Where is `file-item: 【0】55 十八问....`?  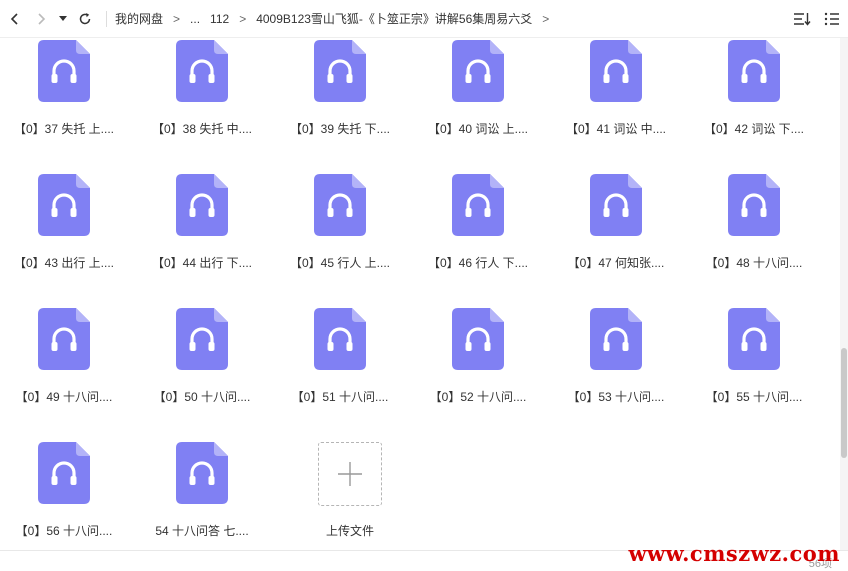
file-item: 【0】55 十八问.... is located at coordinates (754, 368).